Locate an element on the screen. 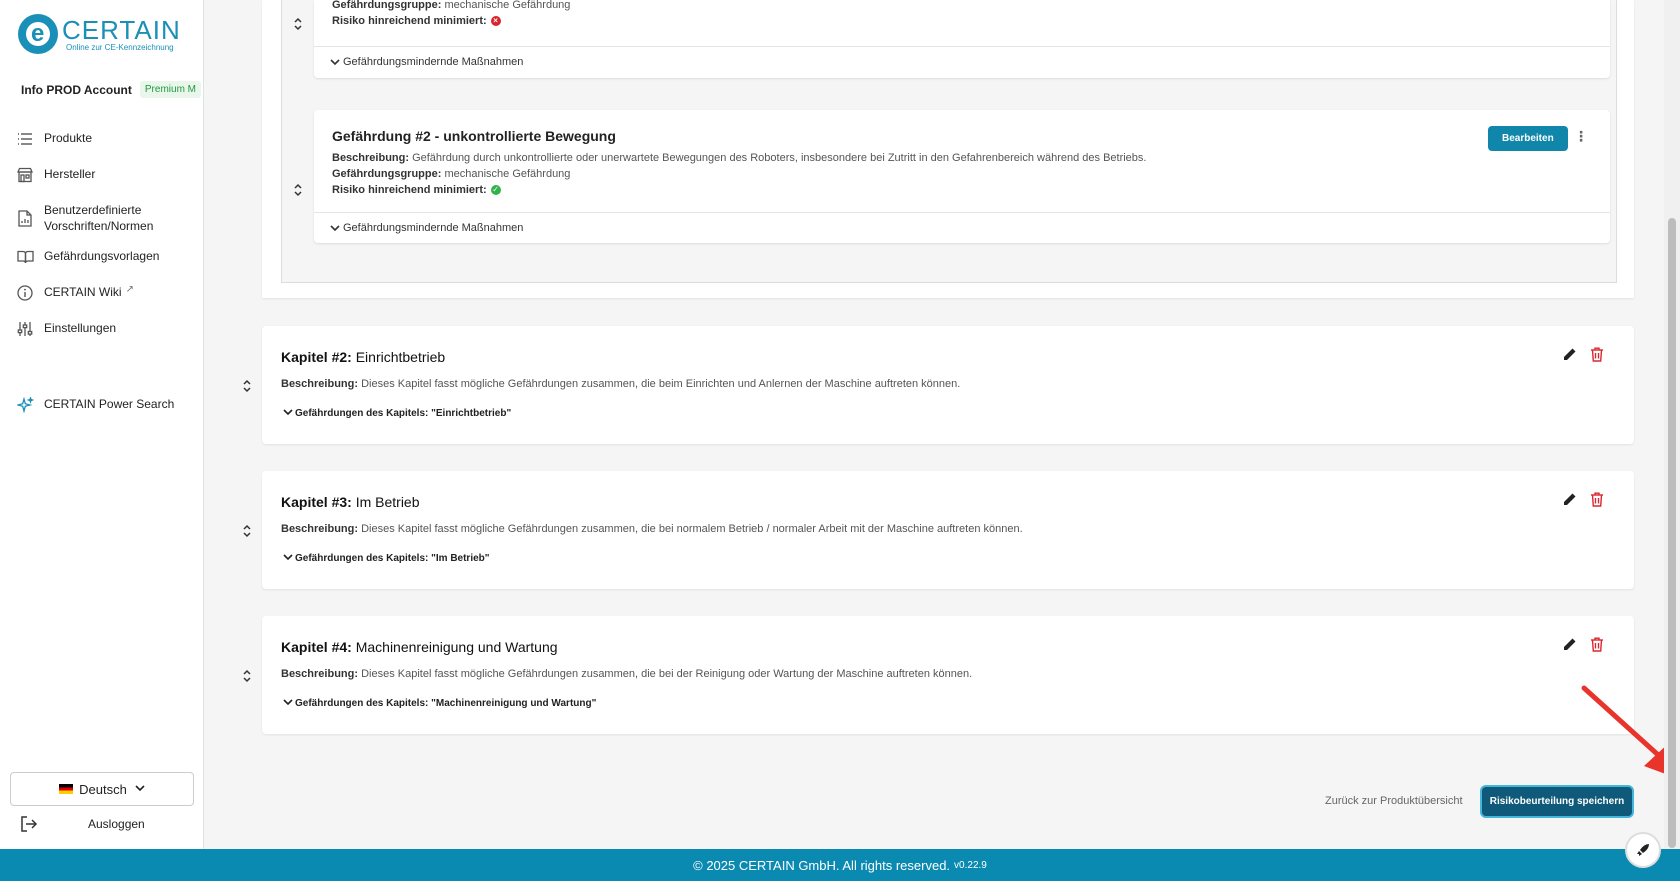 This screenshot has height=881, width=1680. logo-name: CERTAIN is located at coordinates (121, 29).